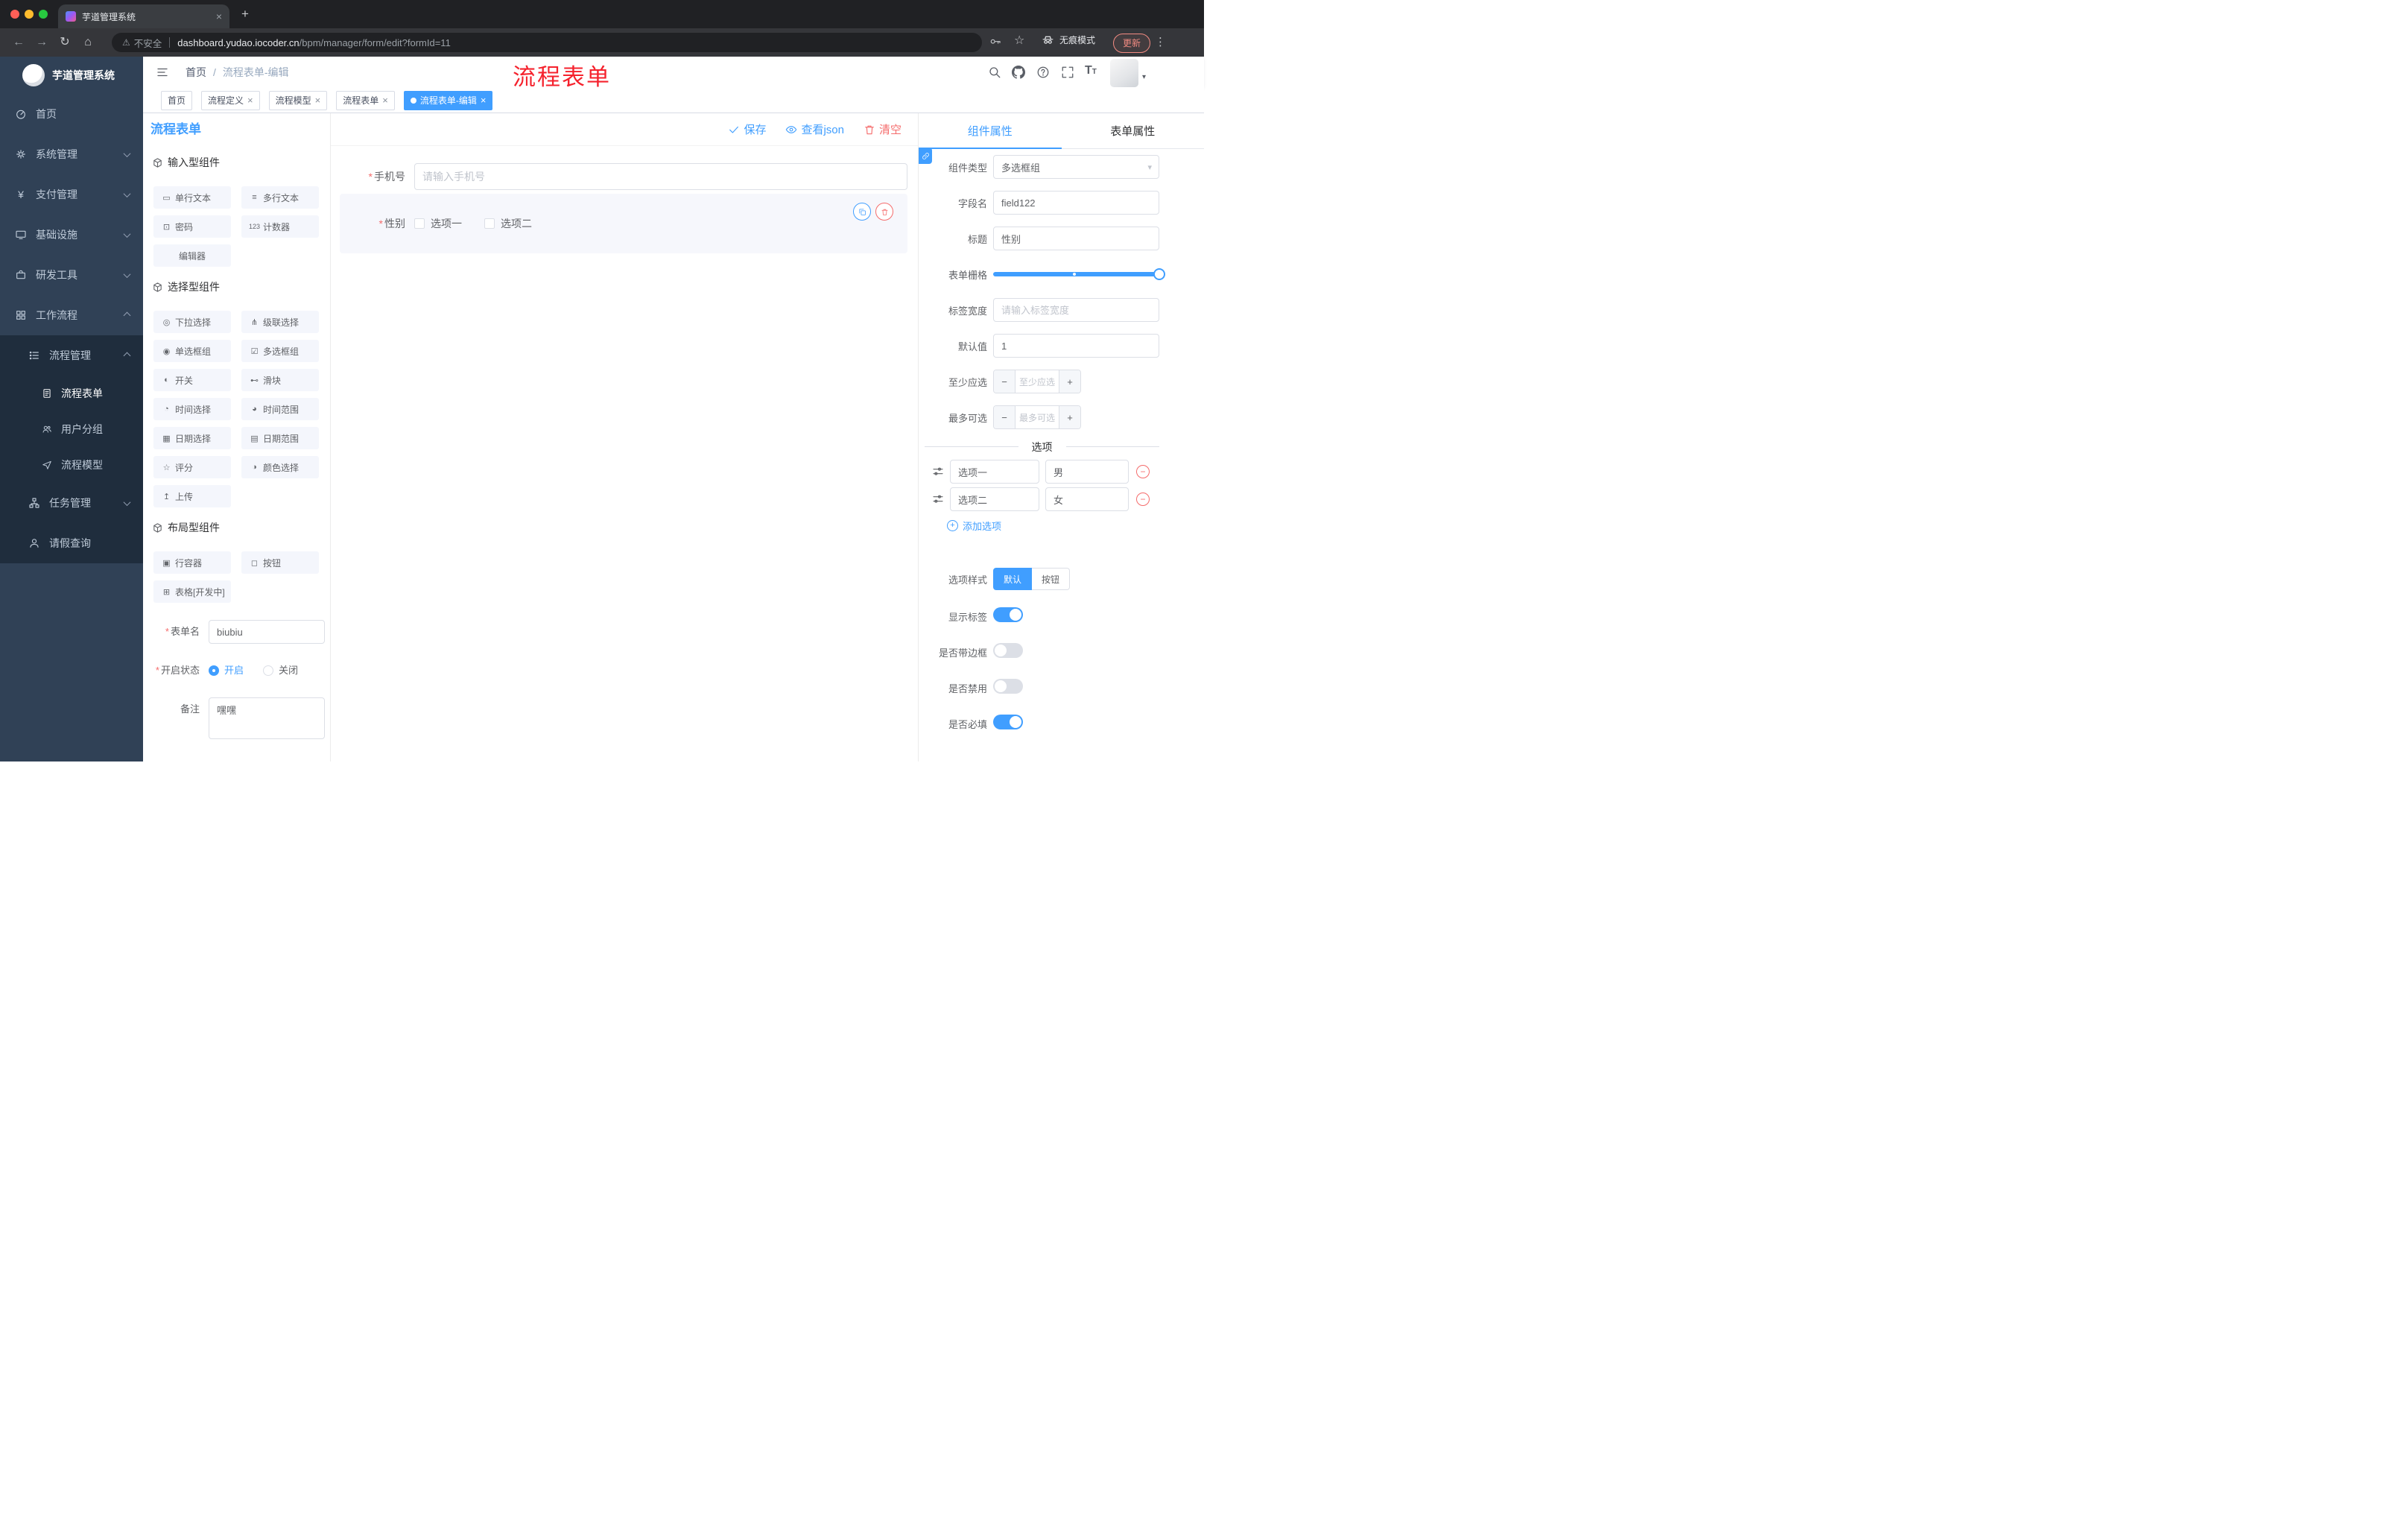 This screenshot has width=2408, height=1523. I want to click on tags-view-item: 首页, so click(177, 100).